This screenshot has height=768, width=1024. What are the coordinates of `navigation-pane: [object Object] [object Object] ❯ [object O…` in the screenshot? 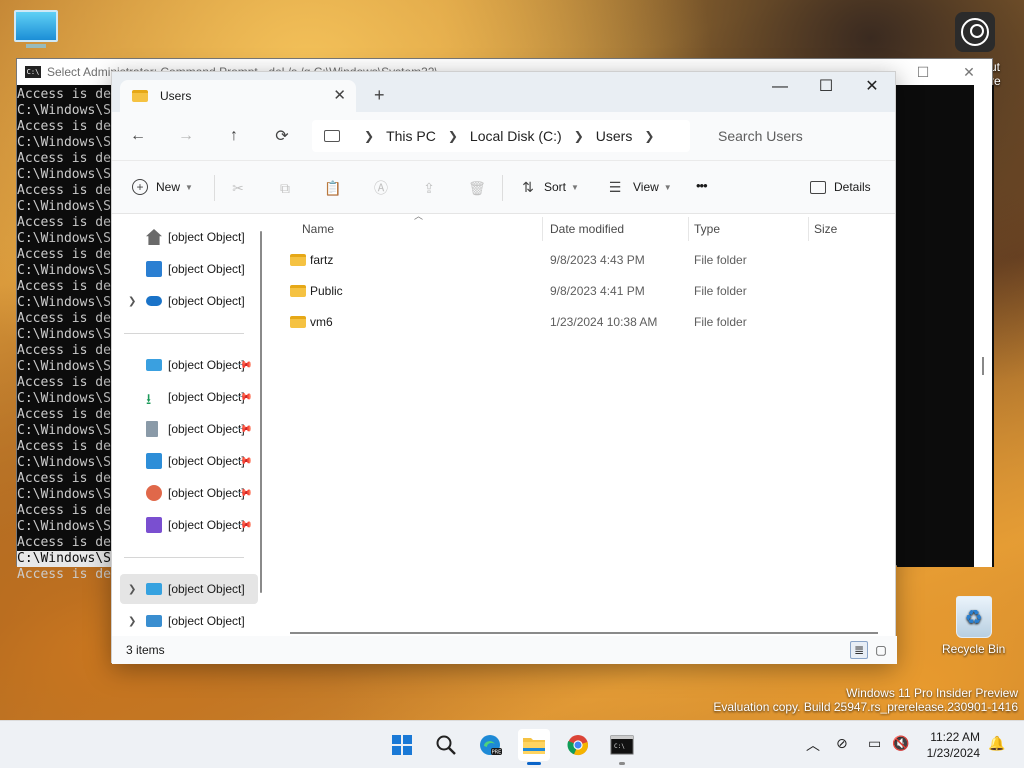 It's located at (190, 428).